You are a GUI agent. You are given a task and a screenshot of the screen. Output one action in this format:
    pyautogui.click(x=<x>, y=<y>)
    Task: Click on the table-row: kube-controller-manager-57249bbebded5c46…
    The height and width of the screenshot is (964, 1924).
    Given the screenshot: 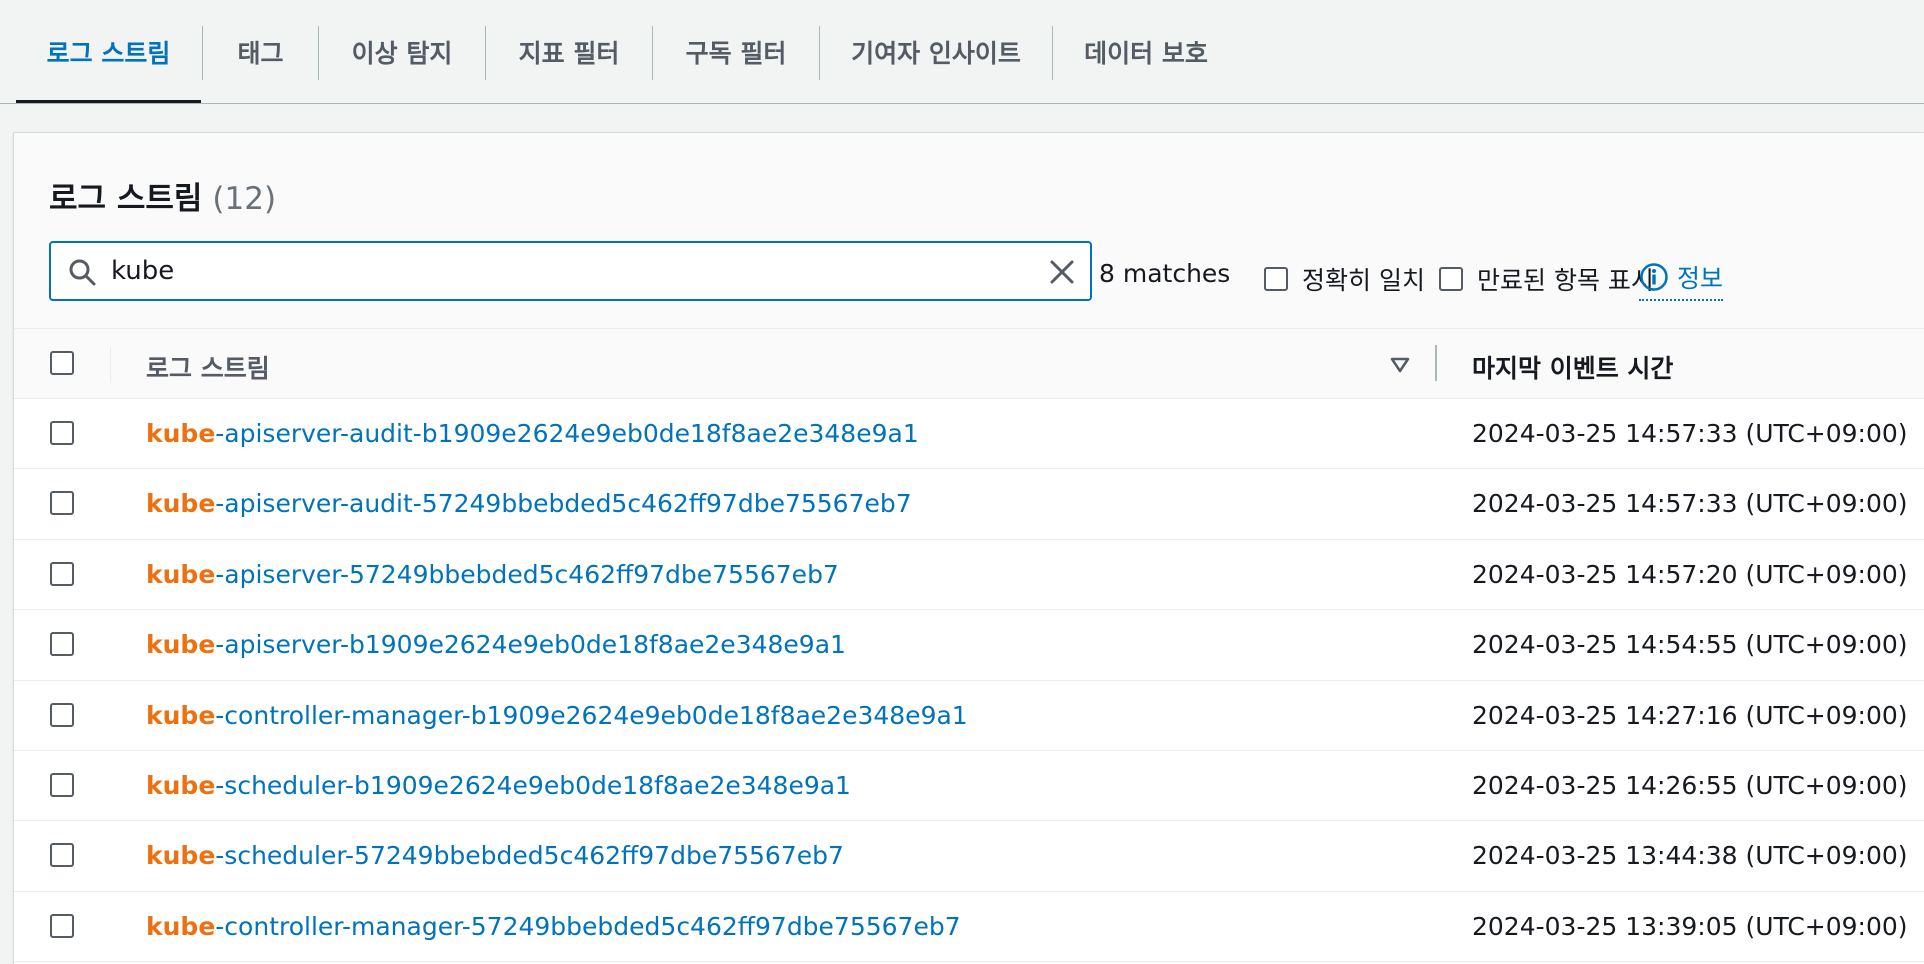 What is the action you would take?
    pyautogui.click(x=969, y=927)
    